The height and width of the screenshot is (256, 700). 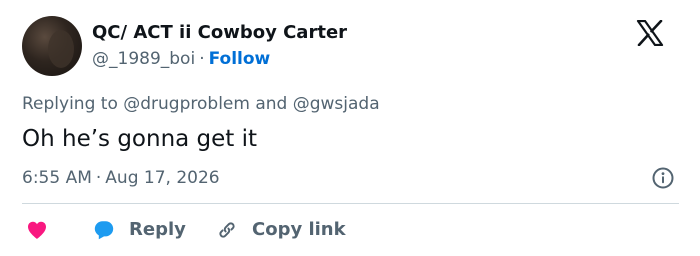 I want to click on follow-button: Follow, so click(x=240, y=59).